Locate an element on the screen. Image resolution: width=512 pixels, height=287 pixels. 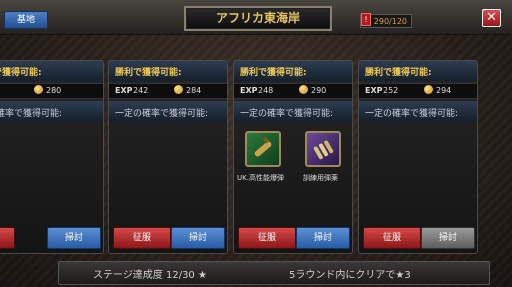
top-bar: 基地 アフリカ東海岸 290/120 ! ✕ is located at coordinates (256, 17).